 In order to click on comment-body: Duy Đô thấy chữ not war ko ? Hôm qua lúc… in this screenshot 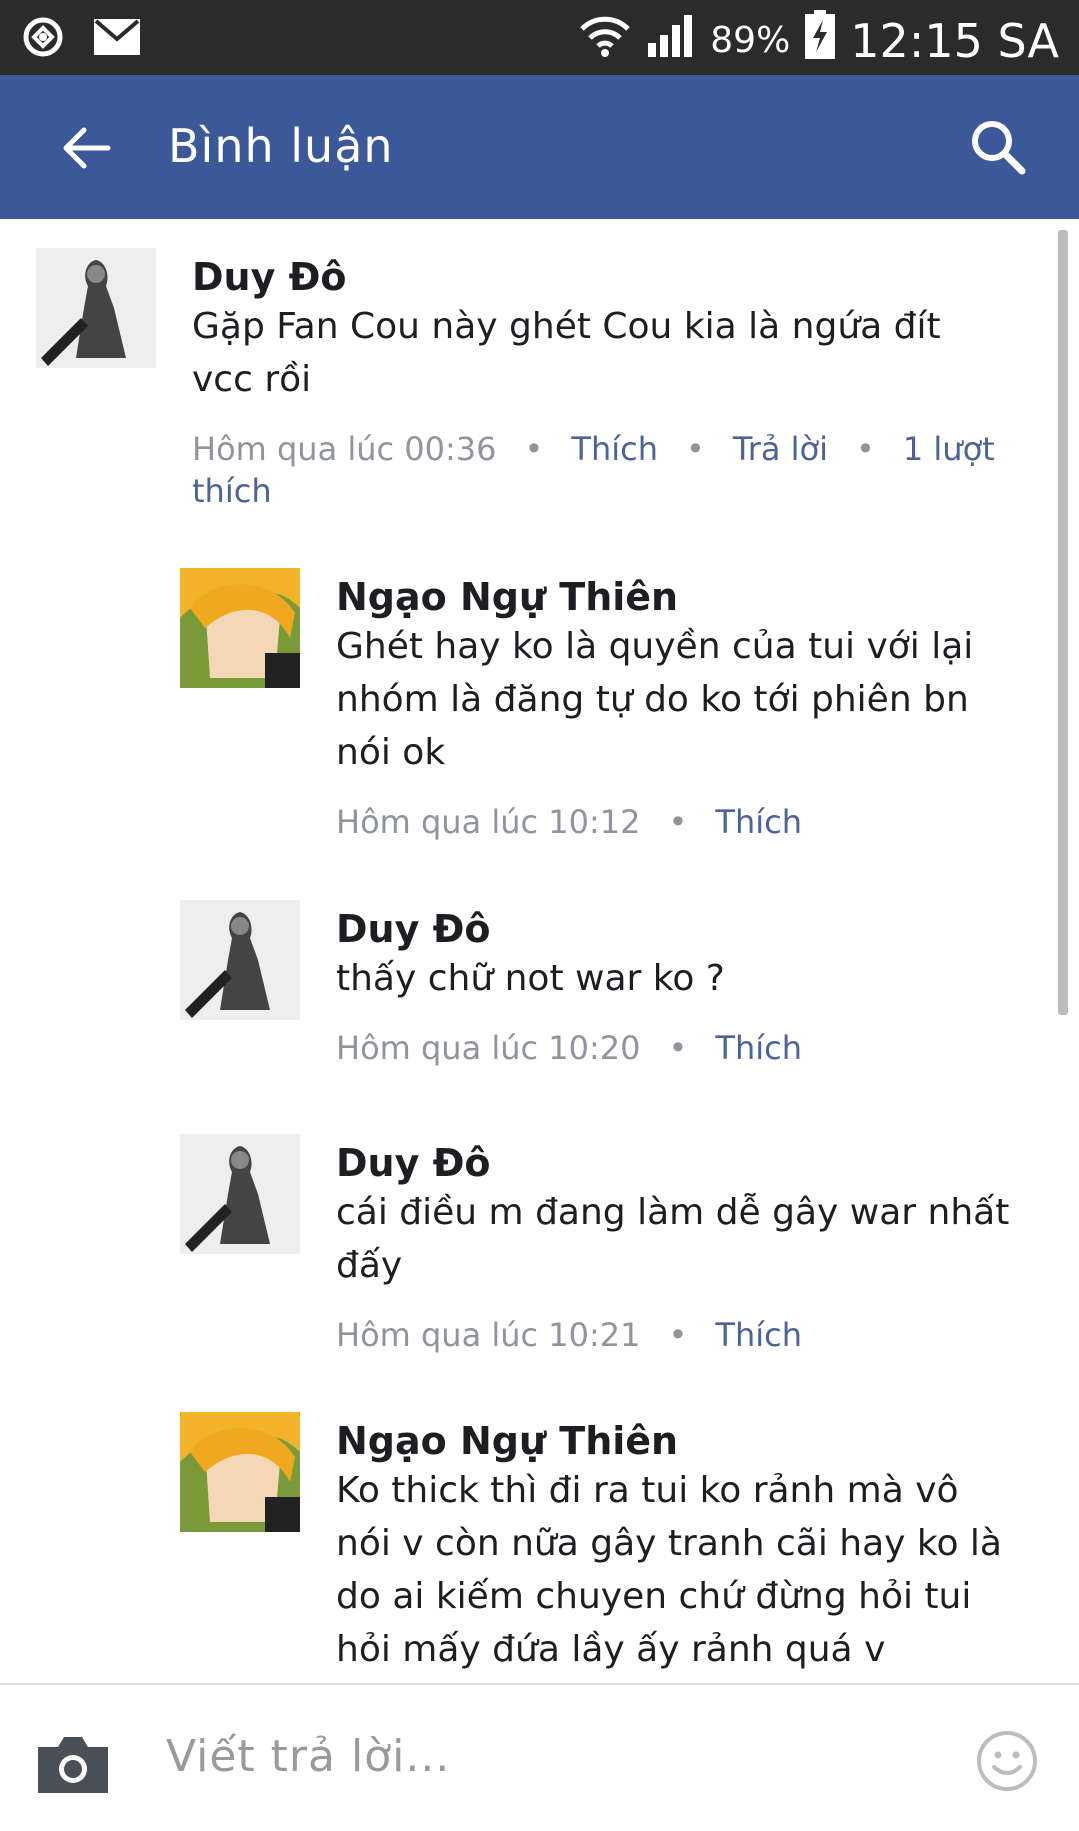, I will do `click(676, 984)`.